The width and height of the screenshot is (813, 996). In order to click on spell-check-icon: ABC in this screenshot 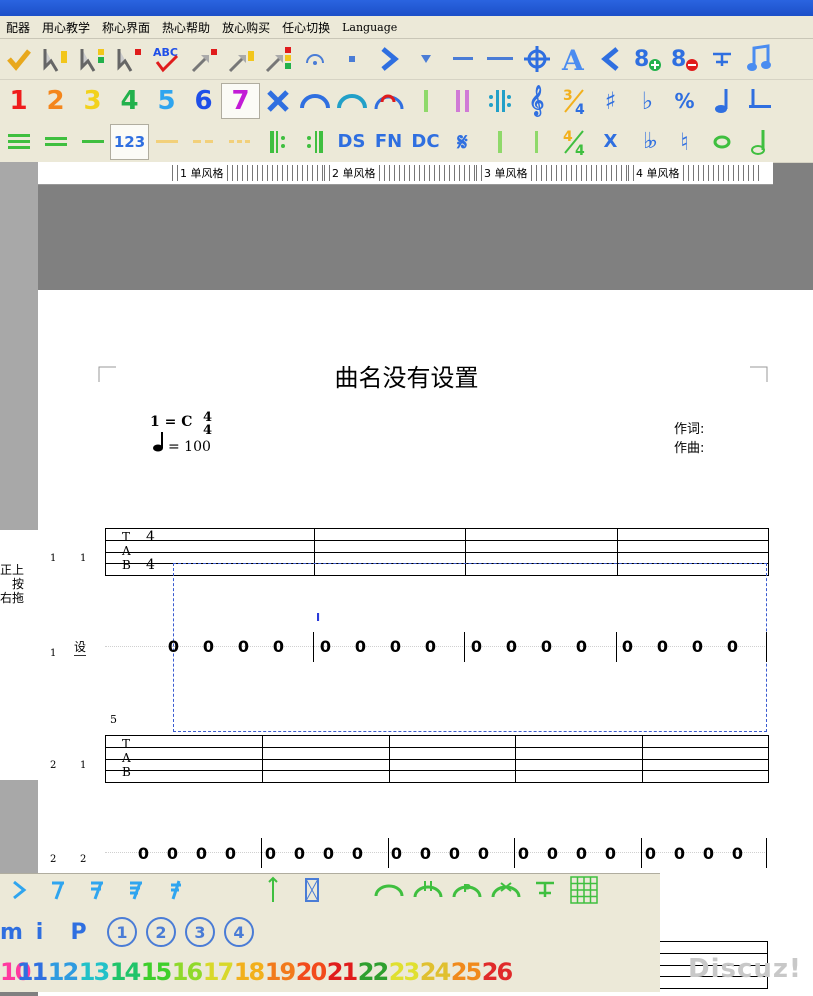, I will do `click(166, 59)`.